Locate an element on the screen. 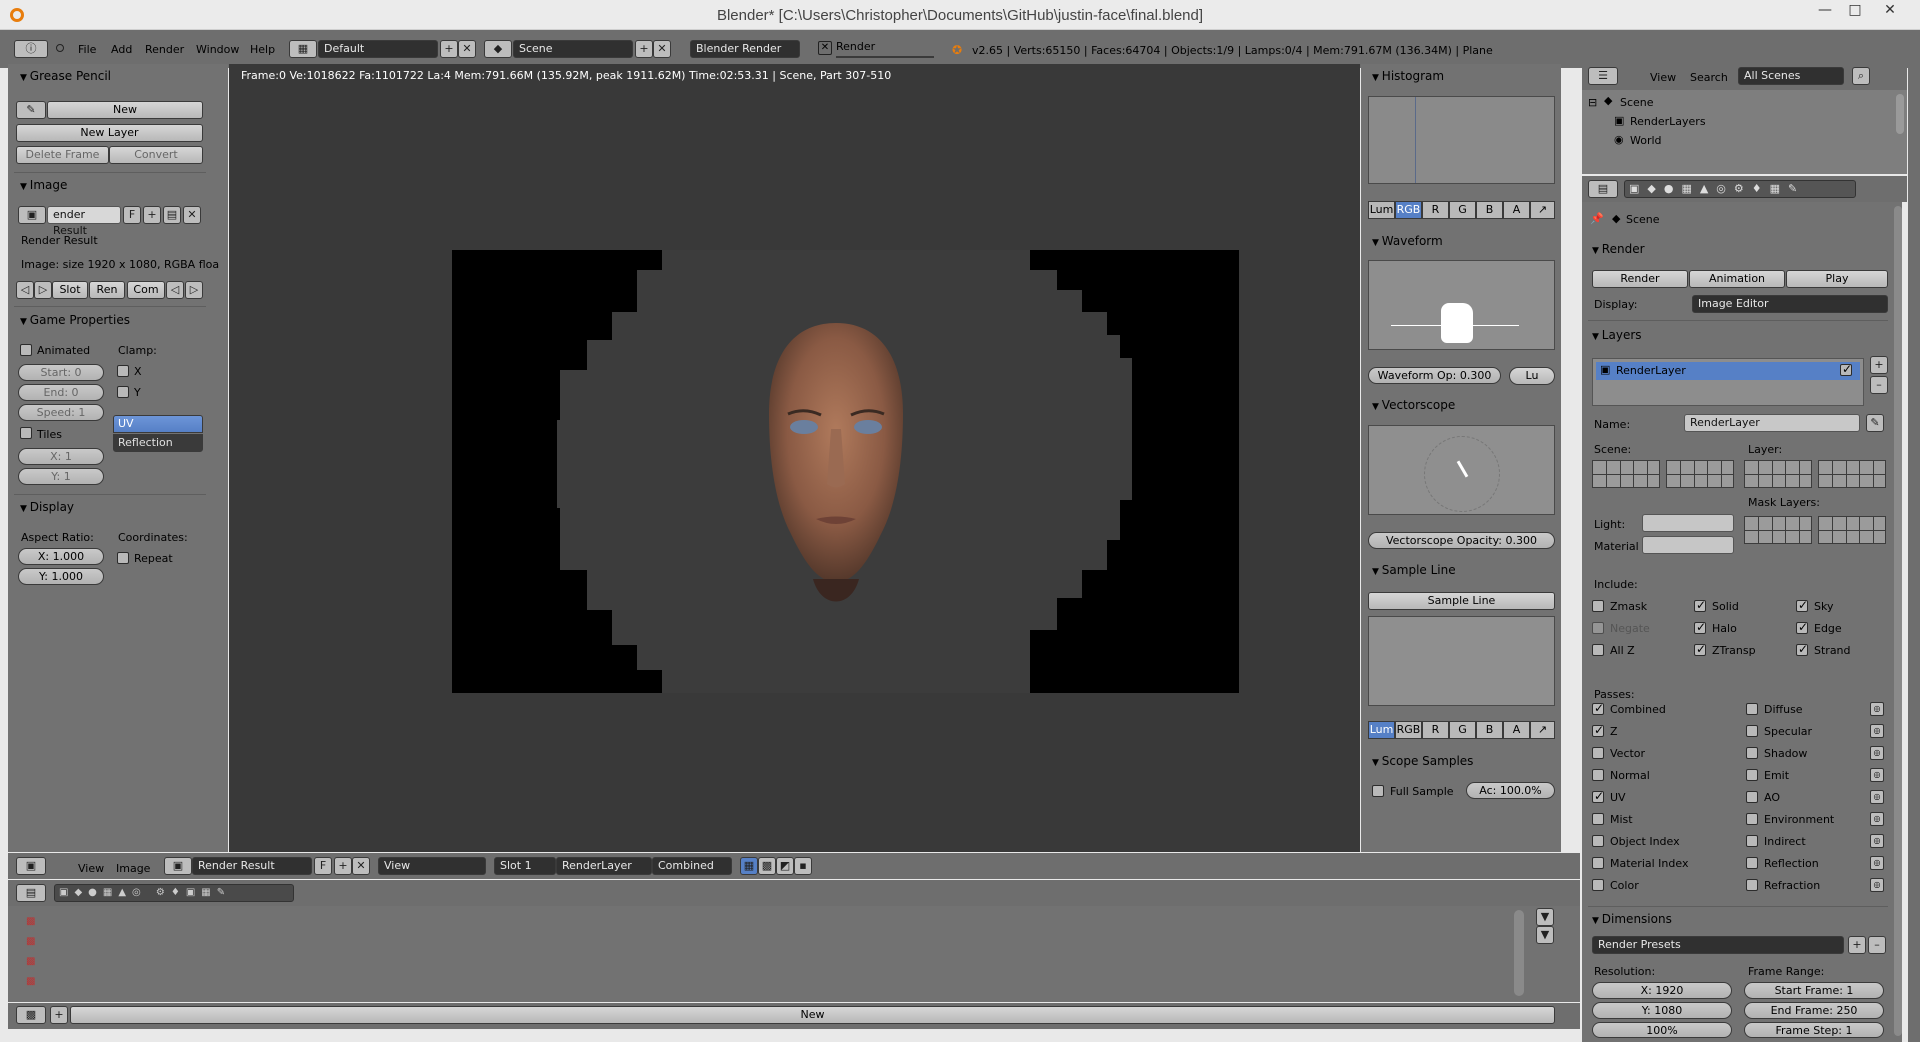  combined-pass-select: Com is located at coordinates (146, 290).